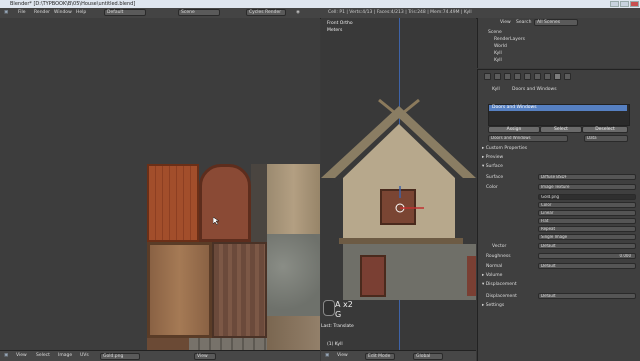 The image size is (640, 361). What do you see at coordinates (125, 12) in the screenshot?
I see `layout-dropdown: Default` at bounding box center [125, 12].